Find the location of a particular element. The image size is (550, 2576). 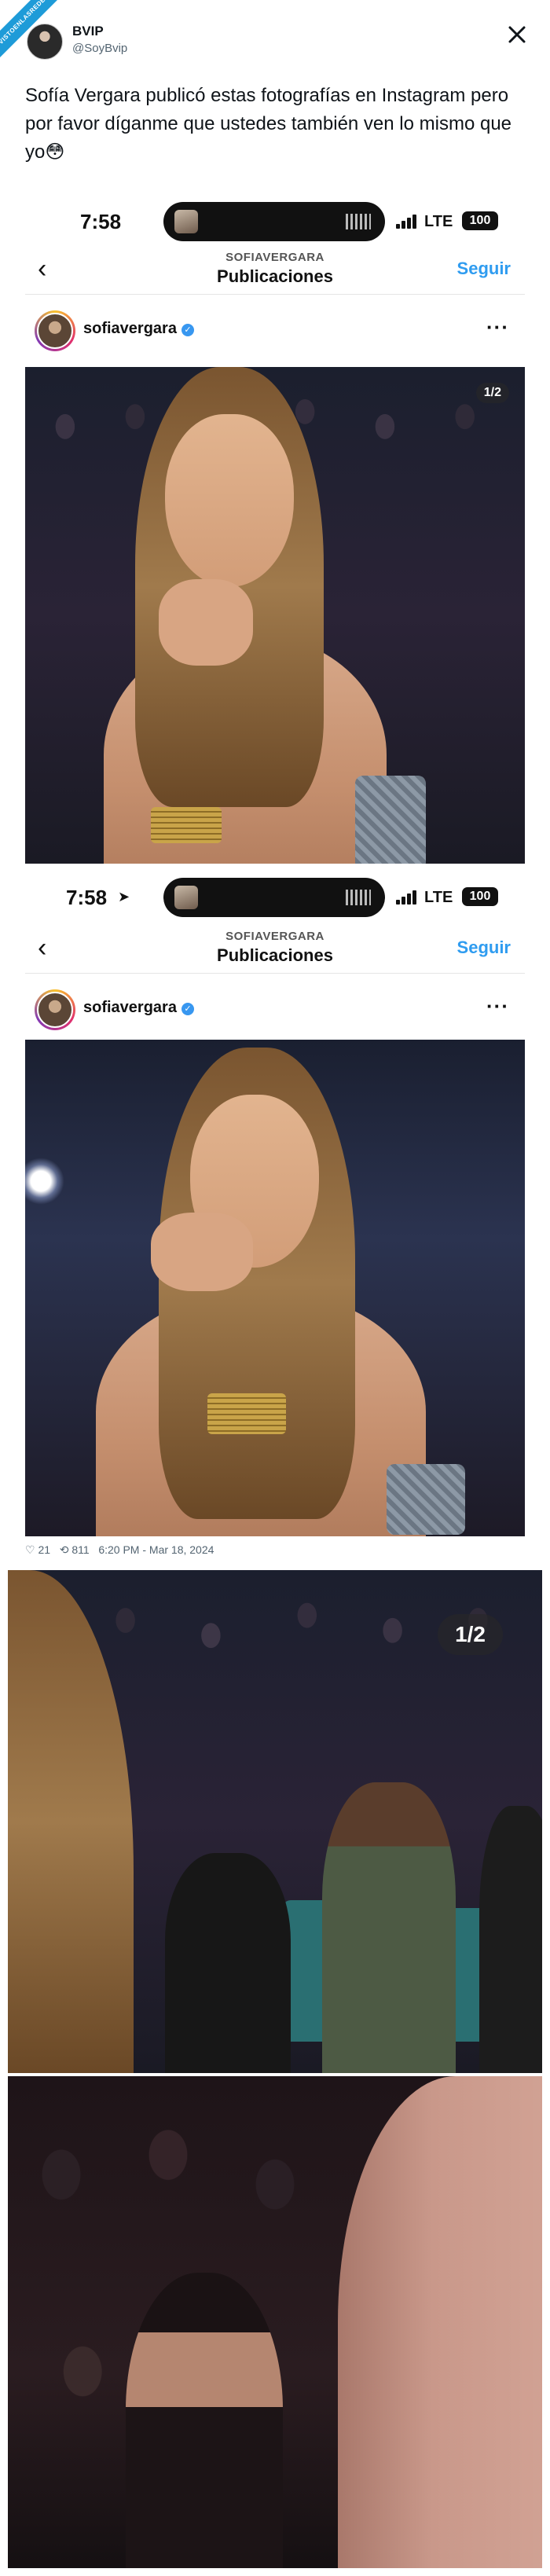

stage-light is located at coordinates (44, 1181).